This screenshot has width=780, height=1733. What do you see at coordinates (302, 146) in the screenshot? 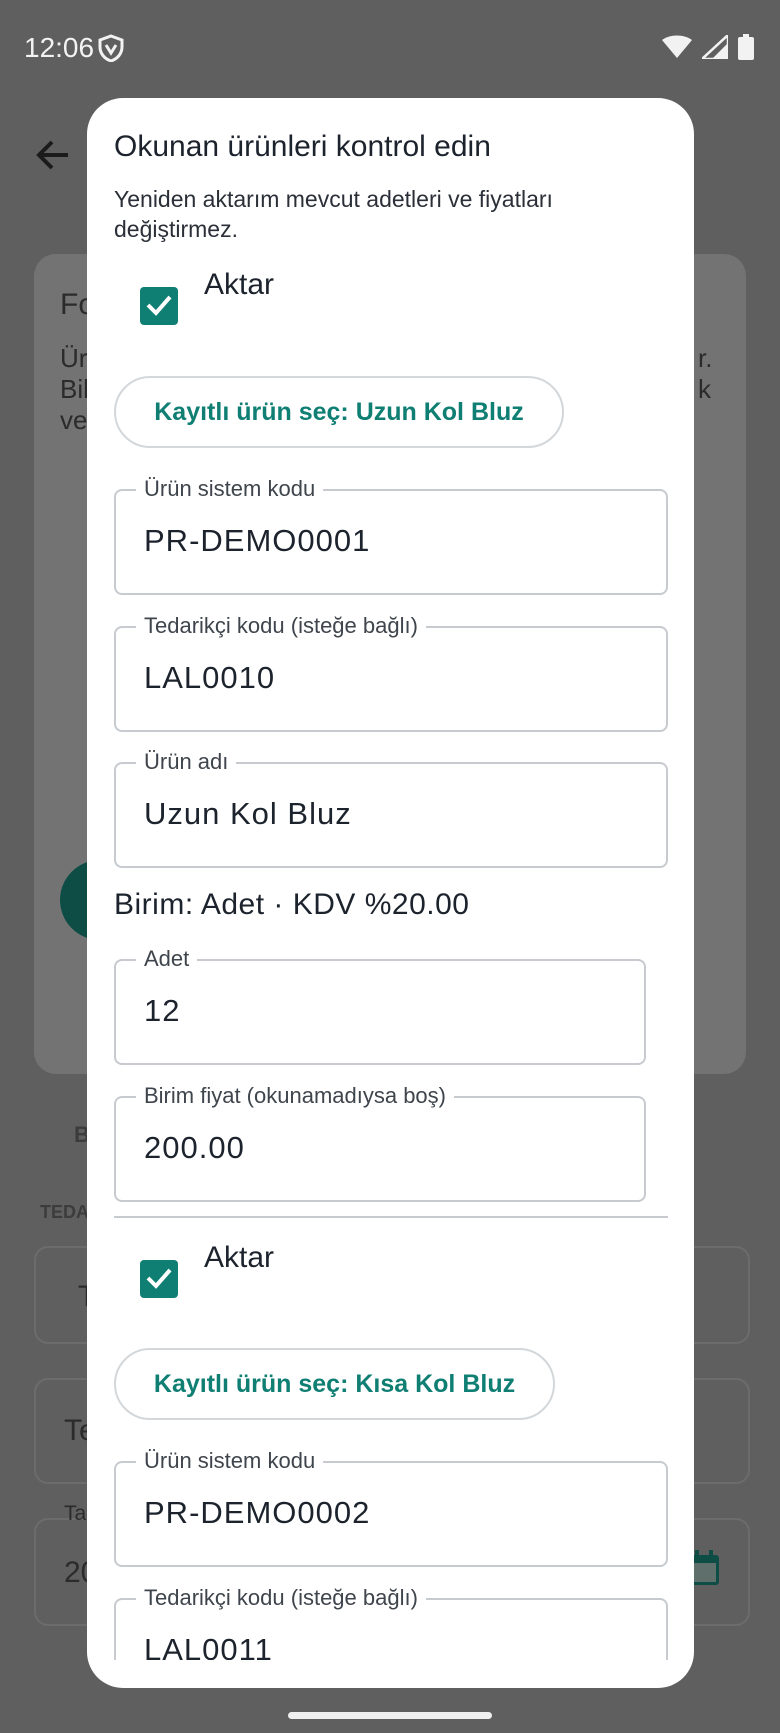
I see `dialog-title: Okunan ürünleri kontrol edin` at bounding box center [302, 146].